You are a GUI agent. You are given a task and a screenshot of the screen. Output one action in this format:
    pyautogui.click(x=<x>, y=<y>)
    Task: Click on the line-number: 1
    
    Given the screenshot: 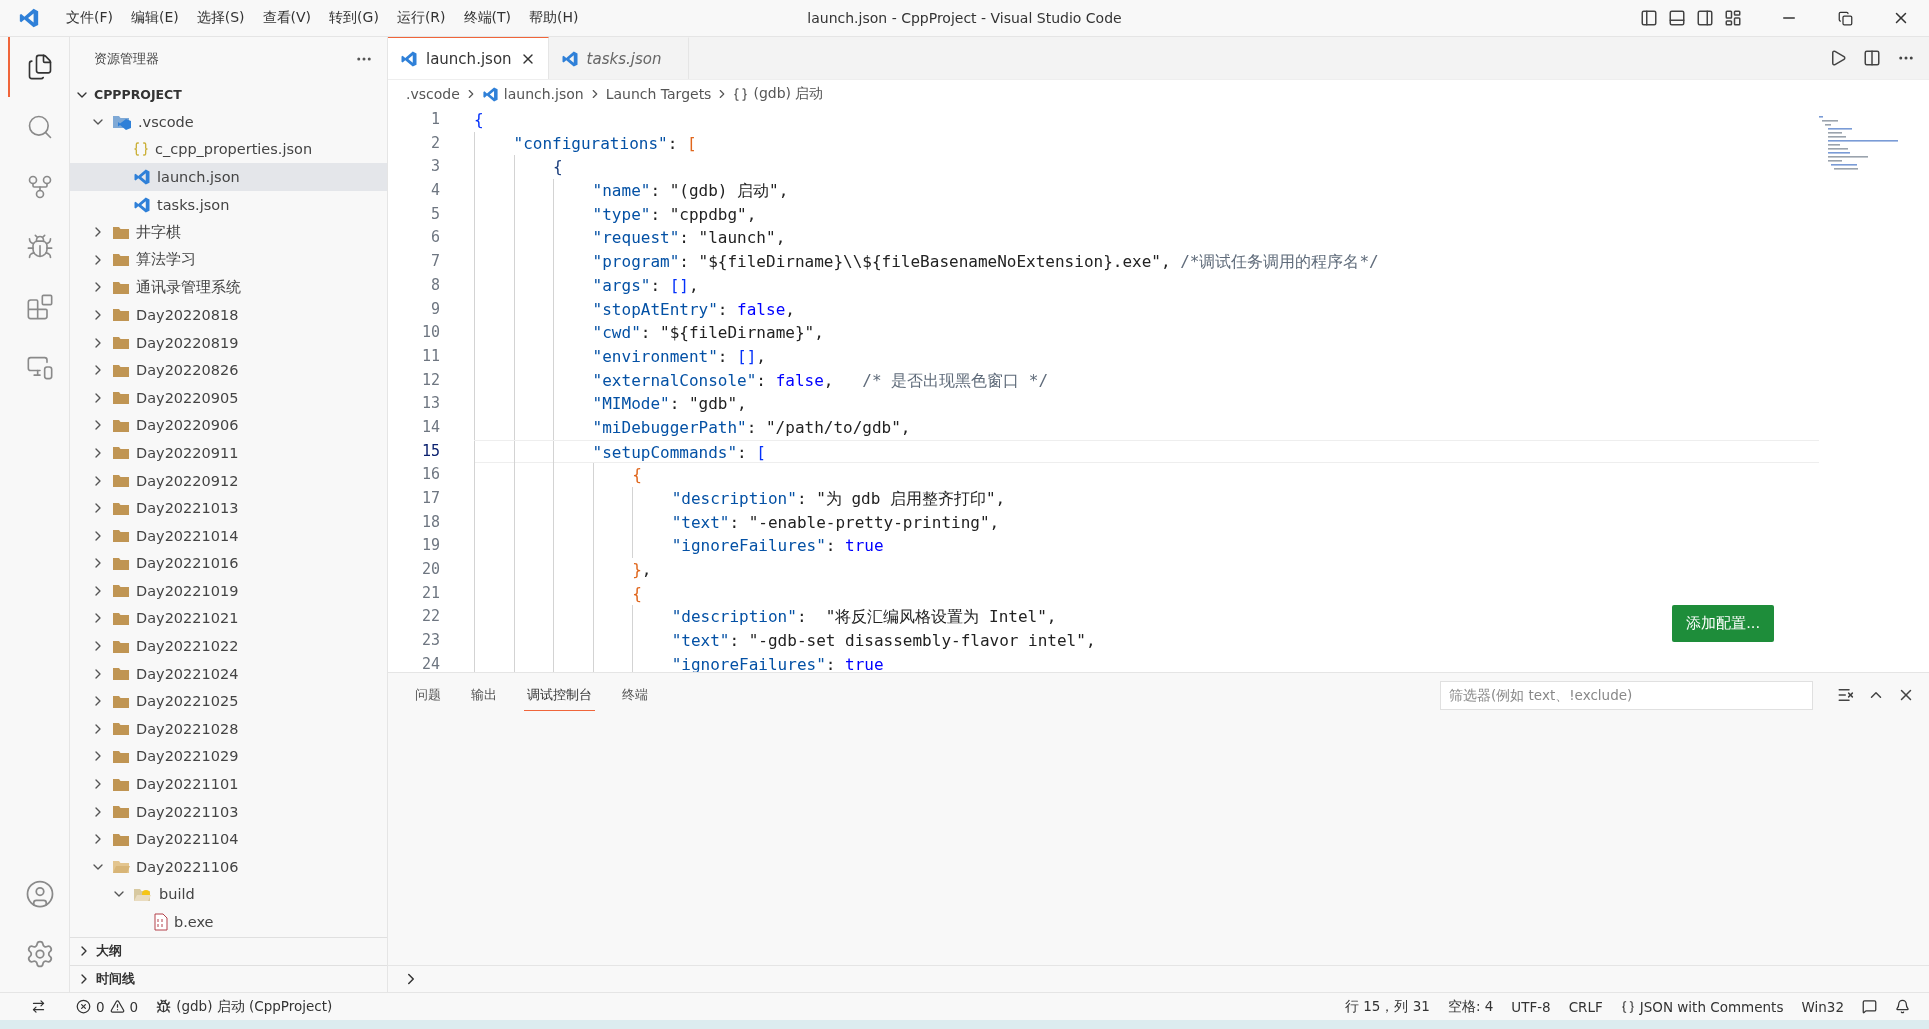 What is the action you would take?
    pyautogui.click(x=435, y=119)
    